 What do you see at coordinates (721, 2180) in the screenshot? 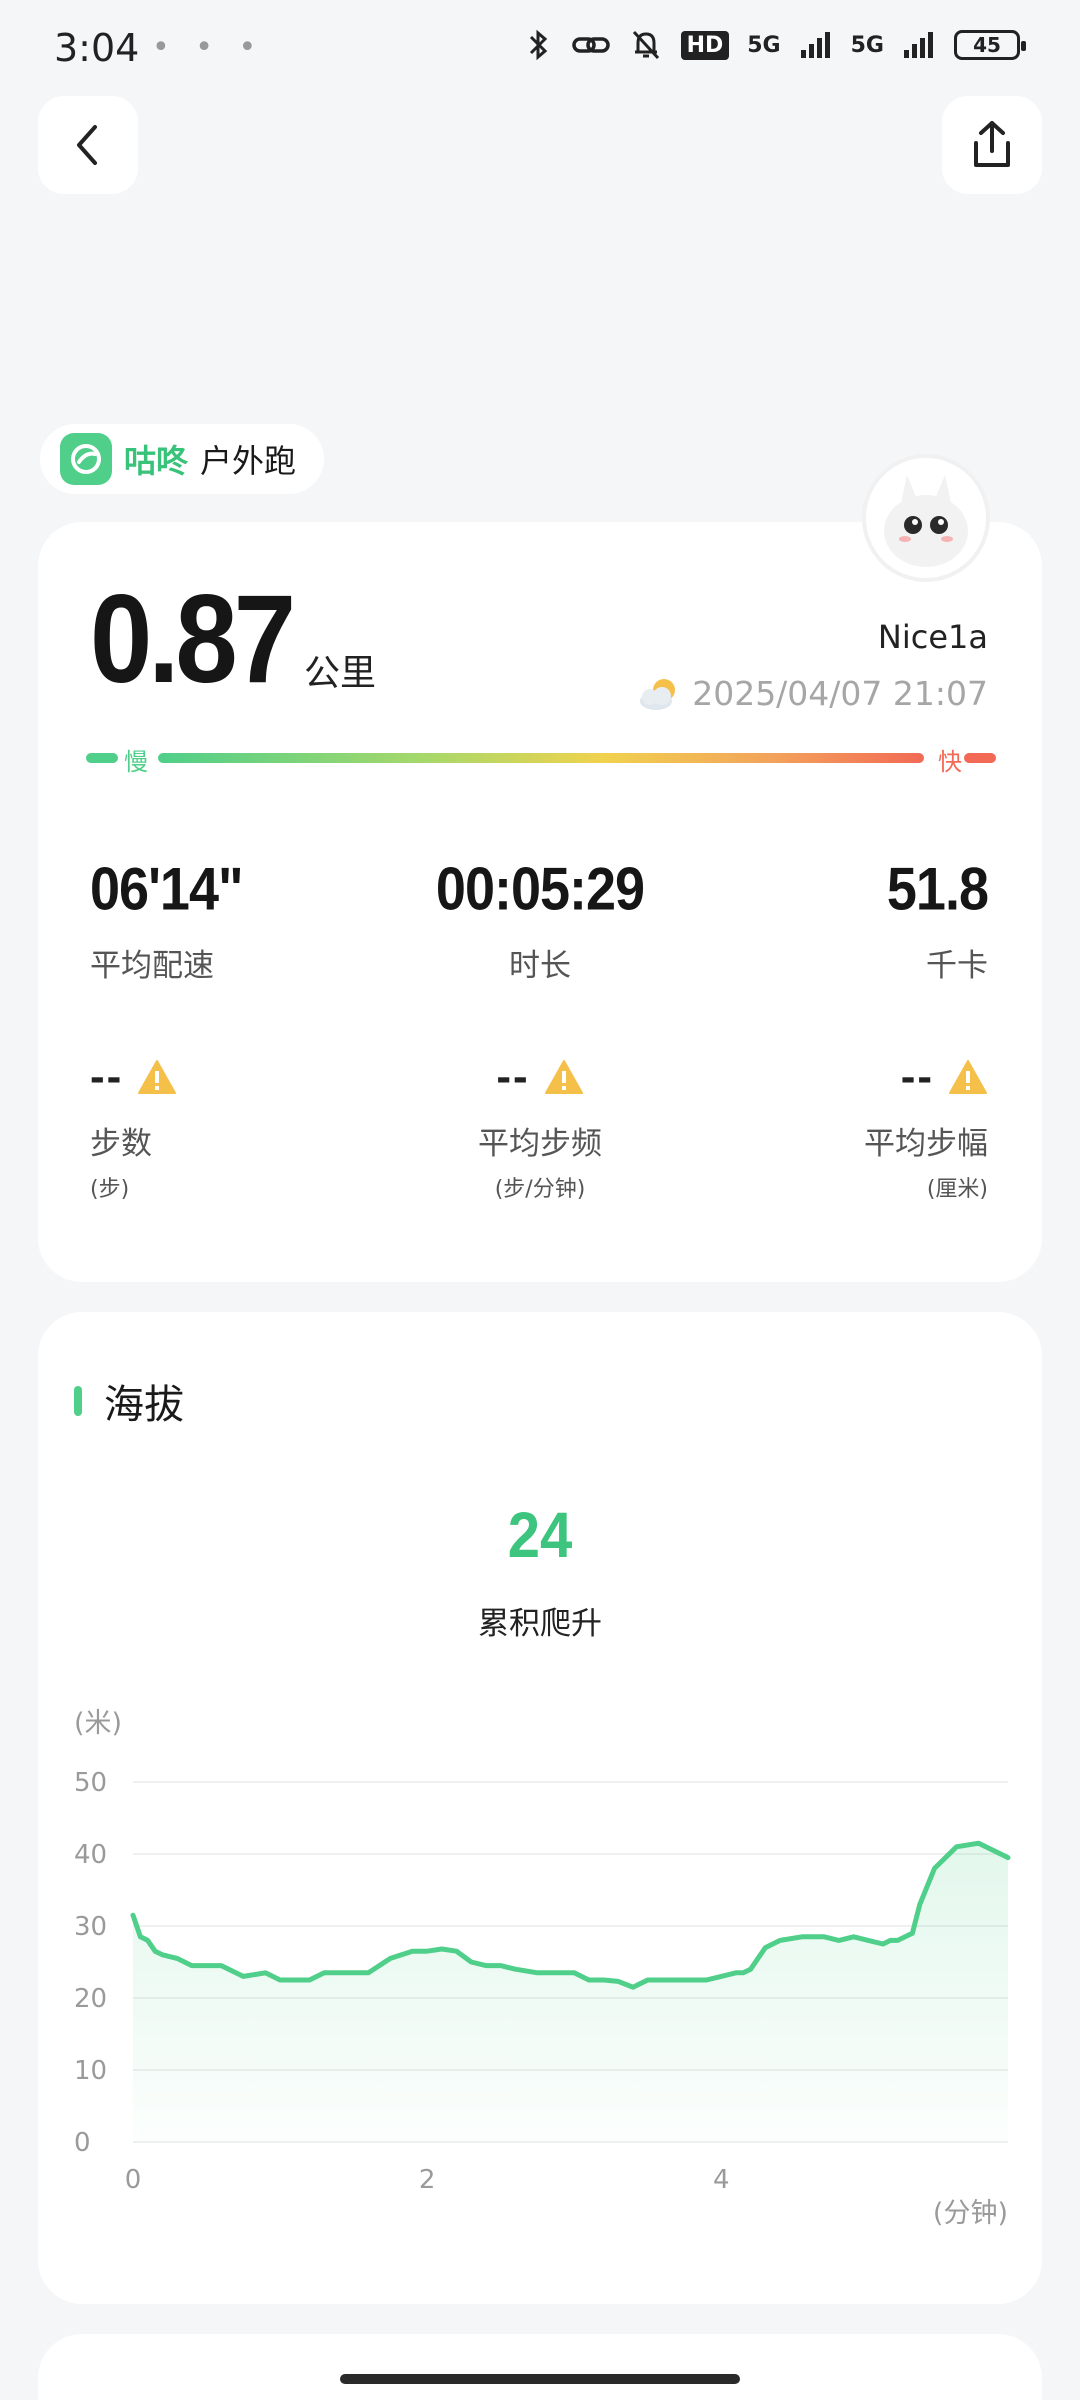
I see `x-tick-label: 4` at bounding box center [721, 2180].